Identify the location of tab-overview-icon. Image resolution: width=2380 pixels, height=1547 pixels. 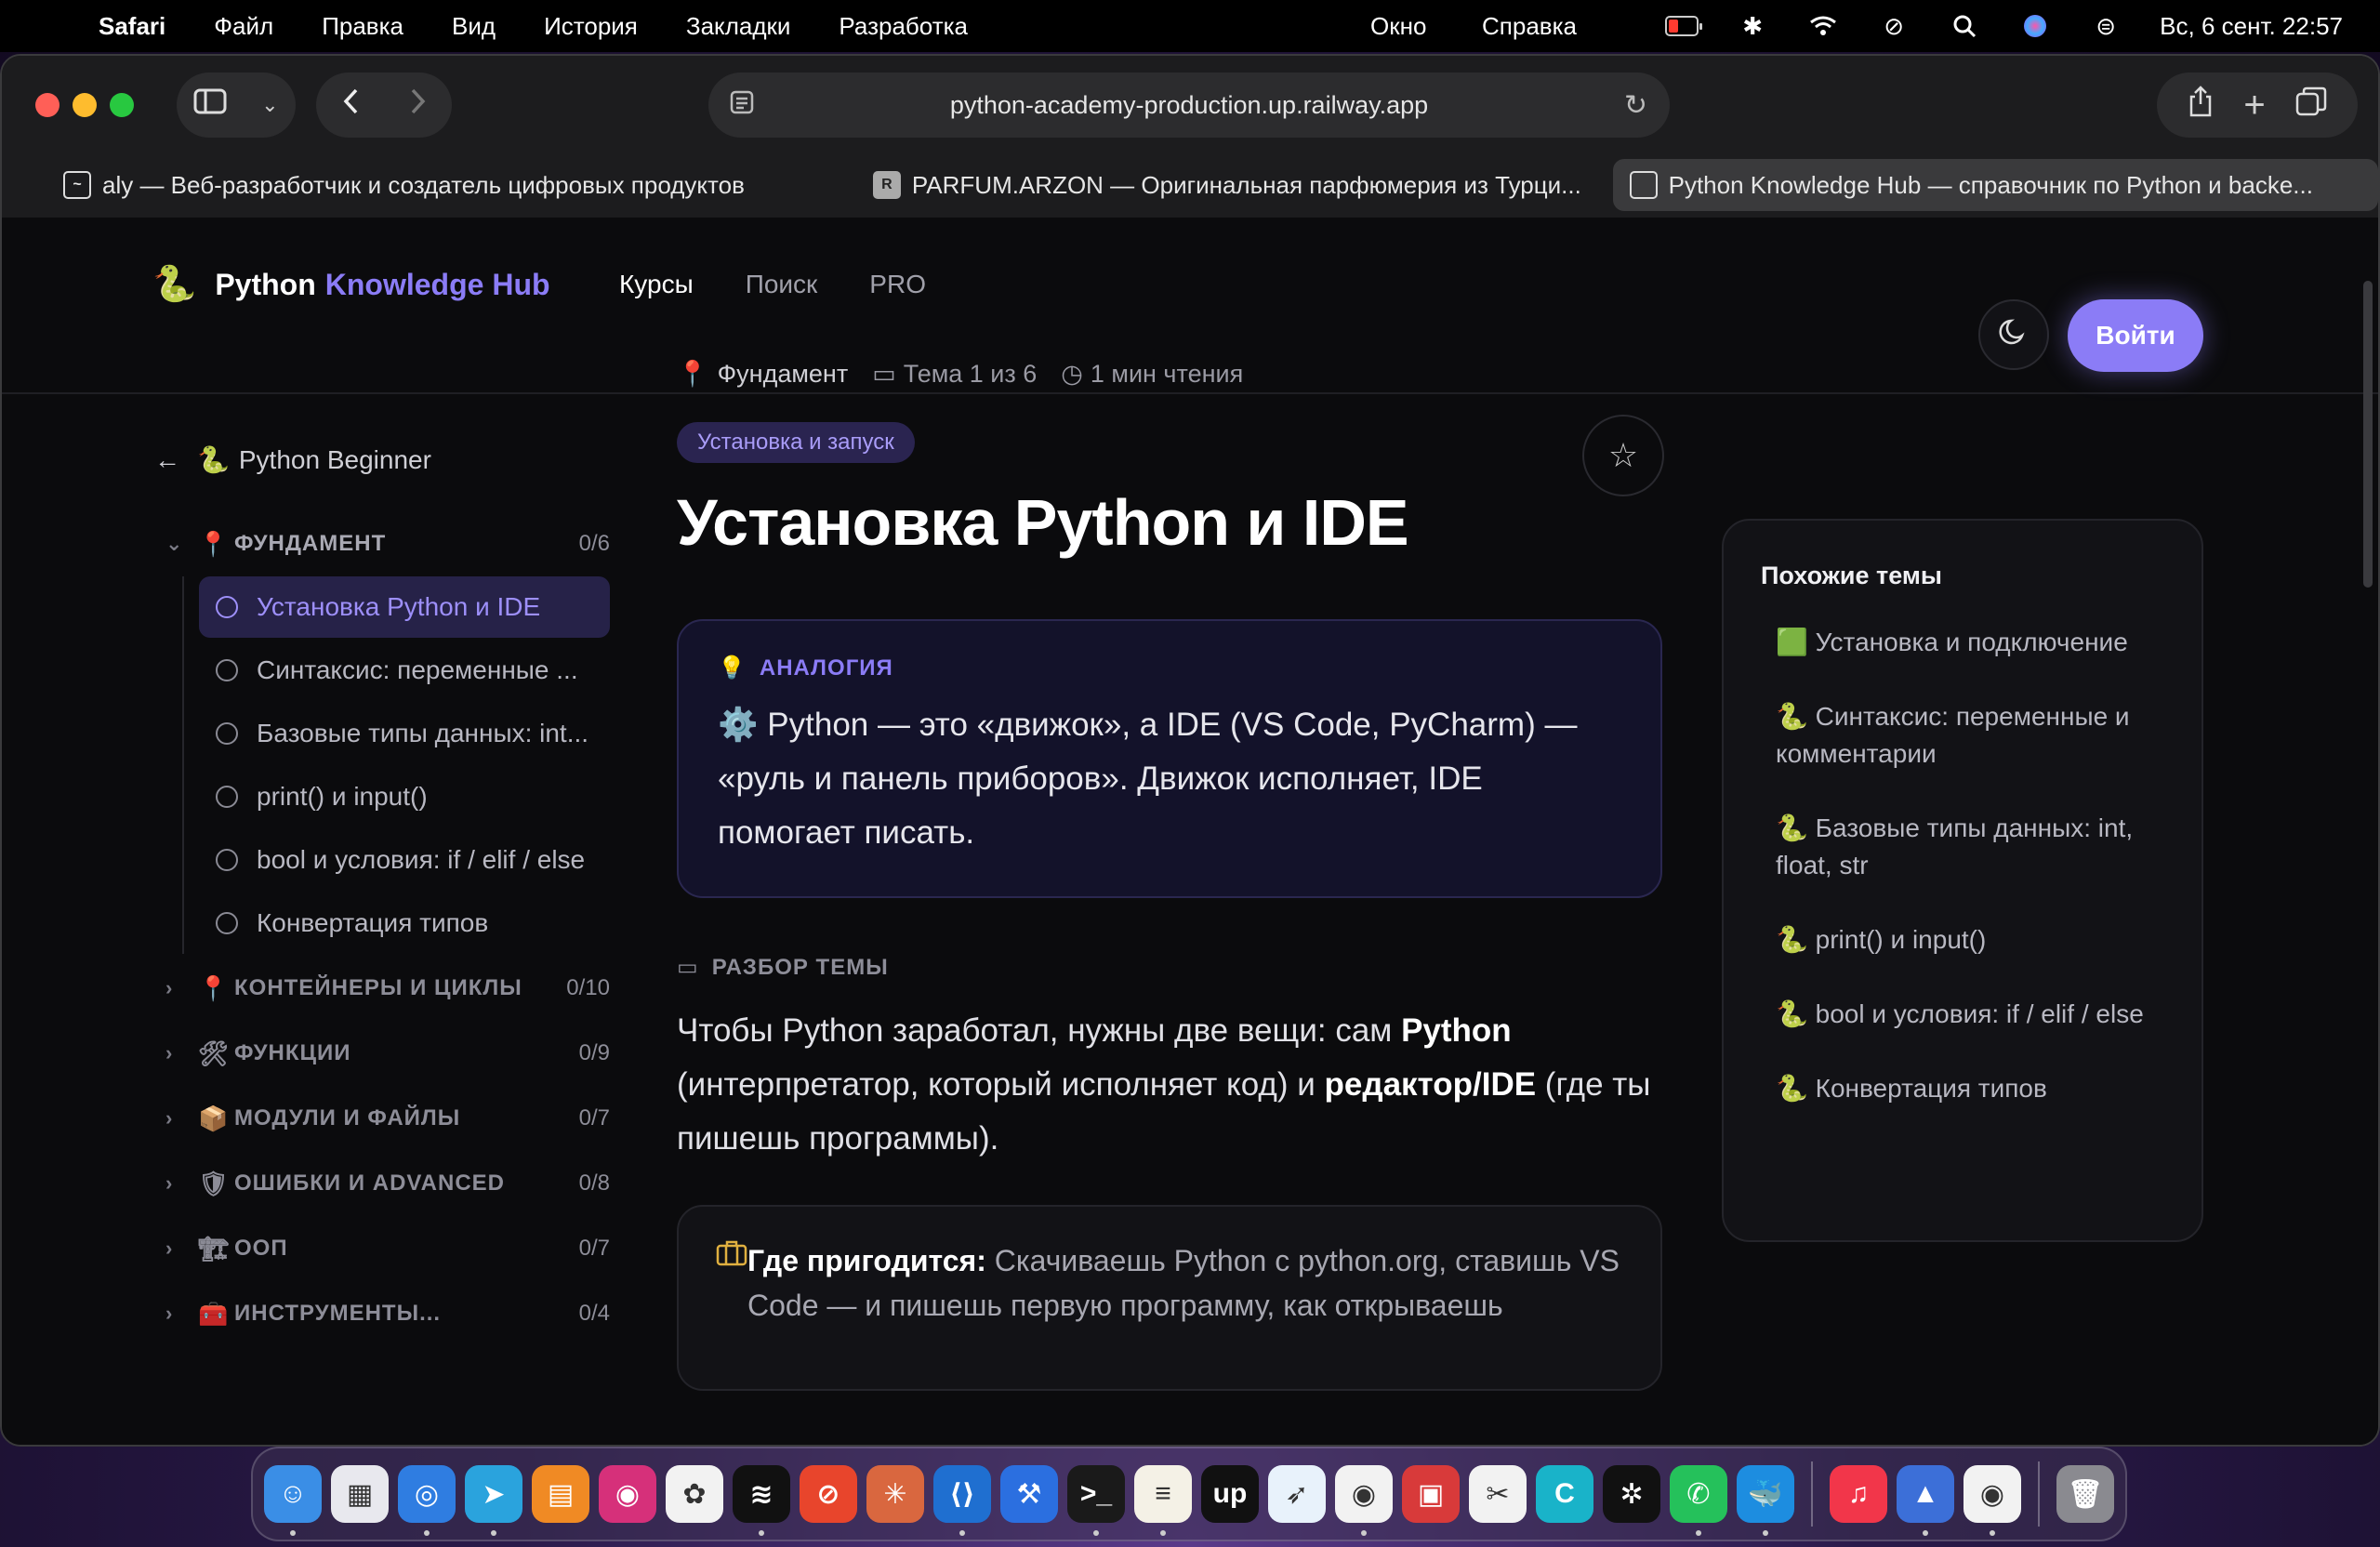
(2311, 105).